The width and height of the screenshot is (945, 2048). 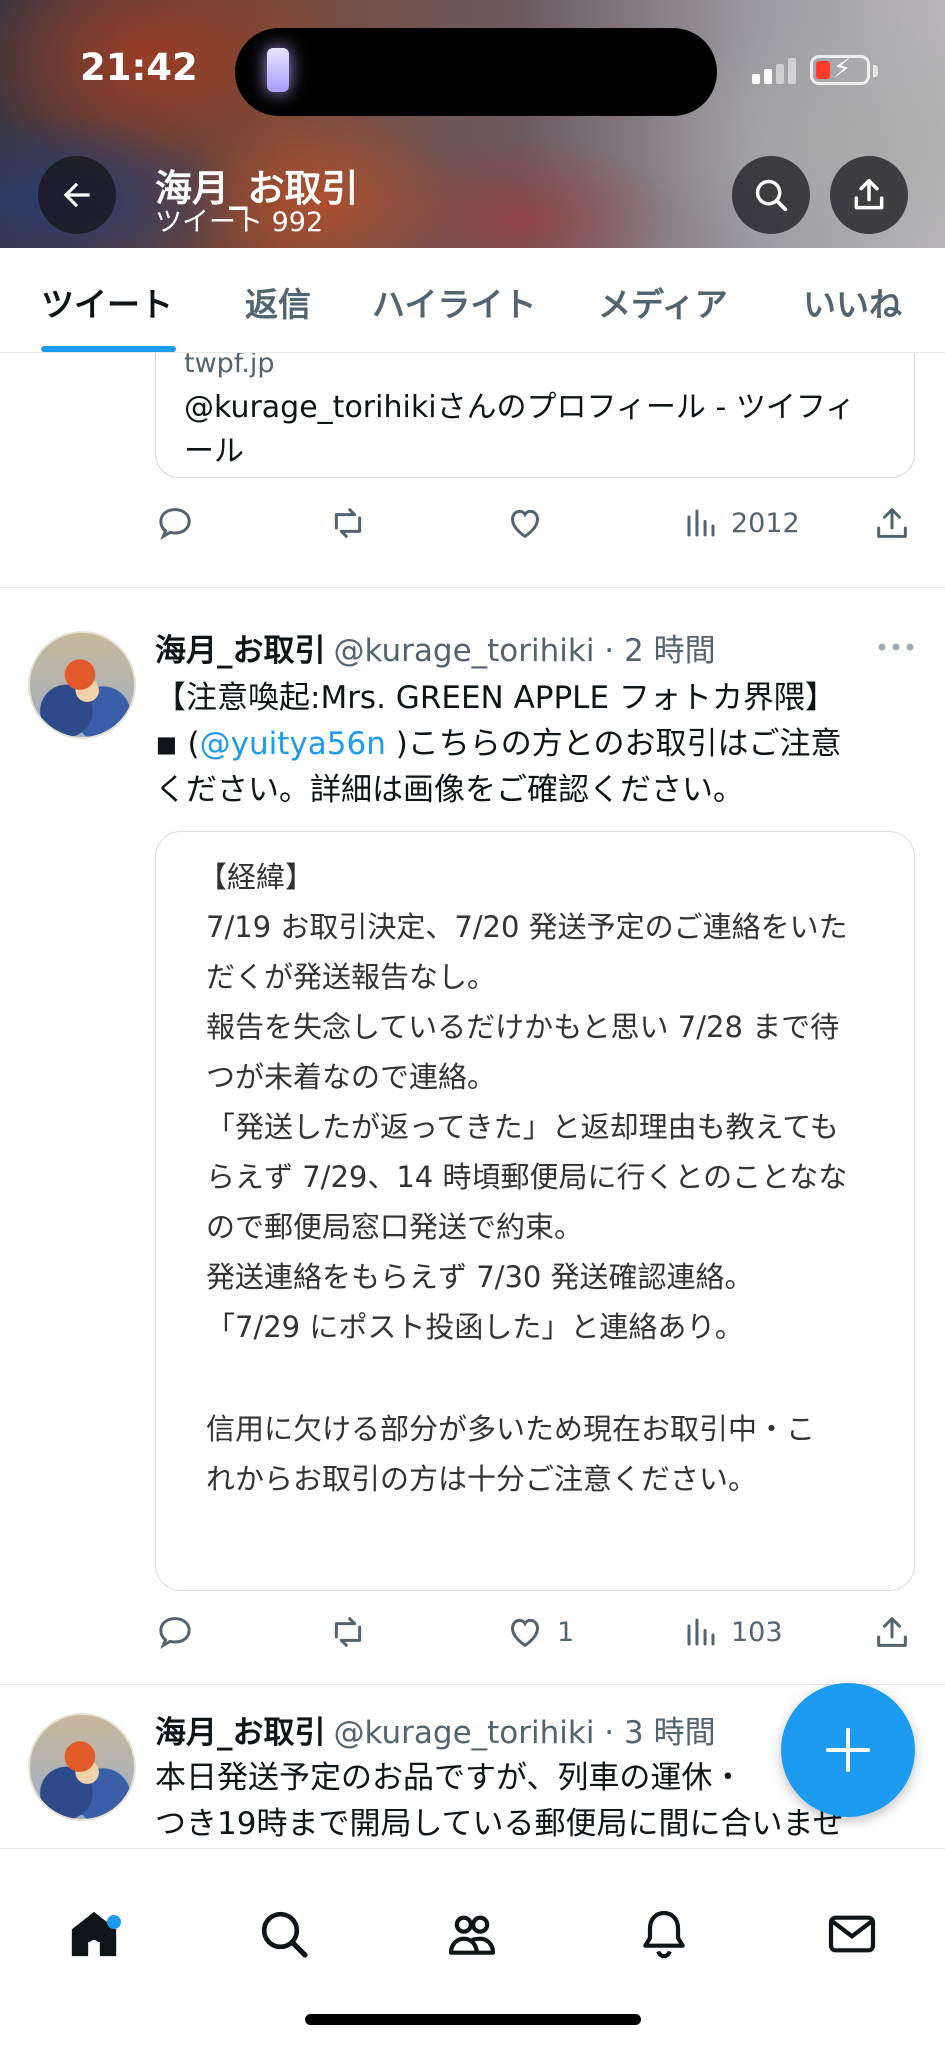 What do you see at coordinates (765, 523) in the screenshot?
I see `views-count: 2012` at bounding box center [765, 523].